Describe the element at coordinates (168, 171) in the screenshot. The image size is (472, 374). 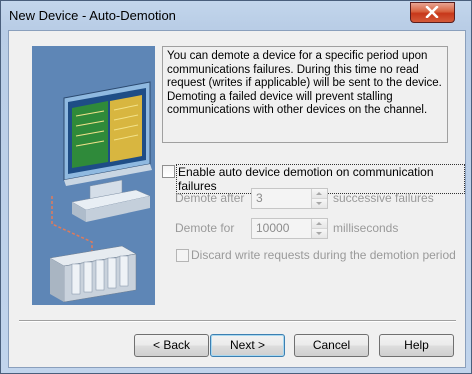
I see `enable-demotion-checkbox` at that location.